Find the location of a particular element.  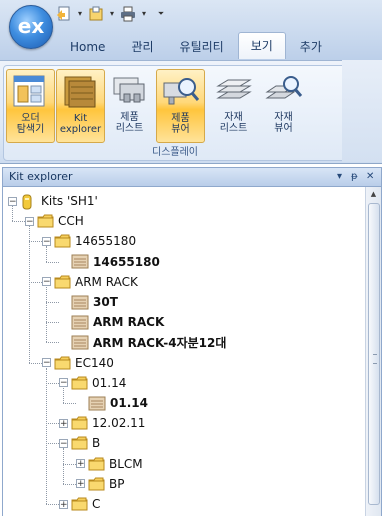

tab-view: 보기 is located at coordinates (261, 45).